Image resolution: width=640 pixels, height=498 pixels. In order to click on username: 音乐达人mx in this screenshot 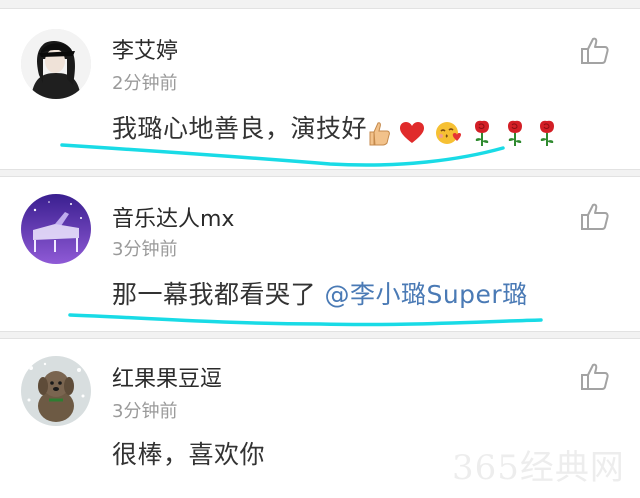, I will do `click(173, 217)`.